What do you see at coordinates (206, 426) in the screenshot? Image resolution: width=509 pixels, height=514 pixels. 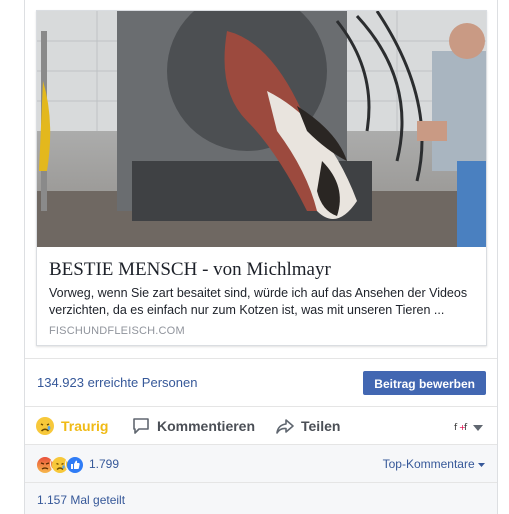 I see `comment-label: Kommentieren` at bounding box center [206, 426].